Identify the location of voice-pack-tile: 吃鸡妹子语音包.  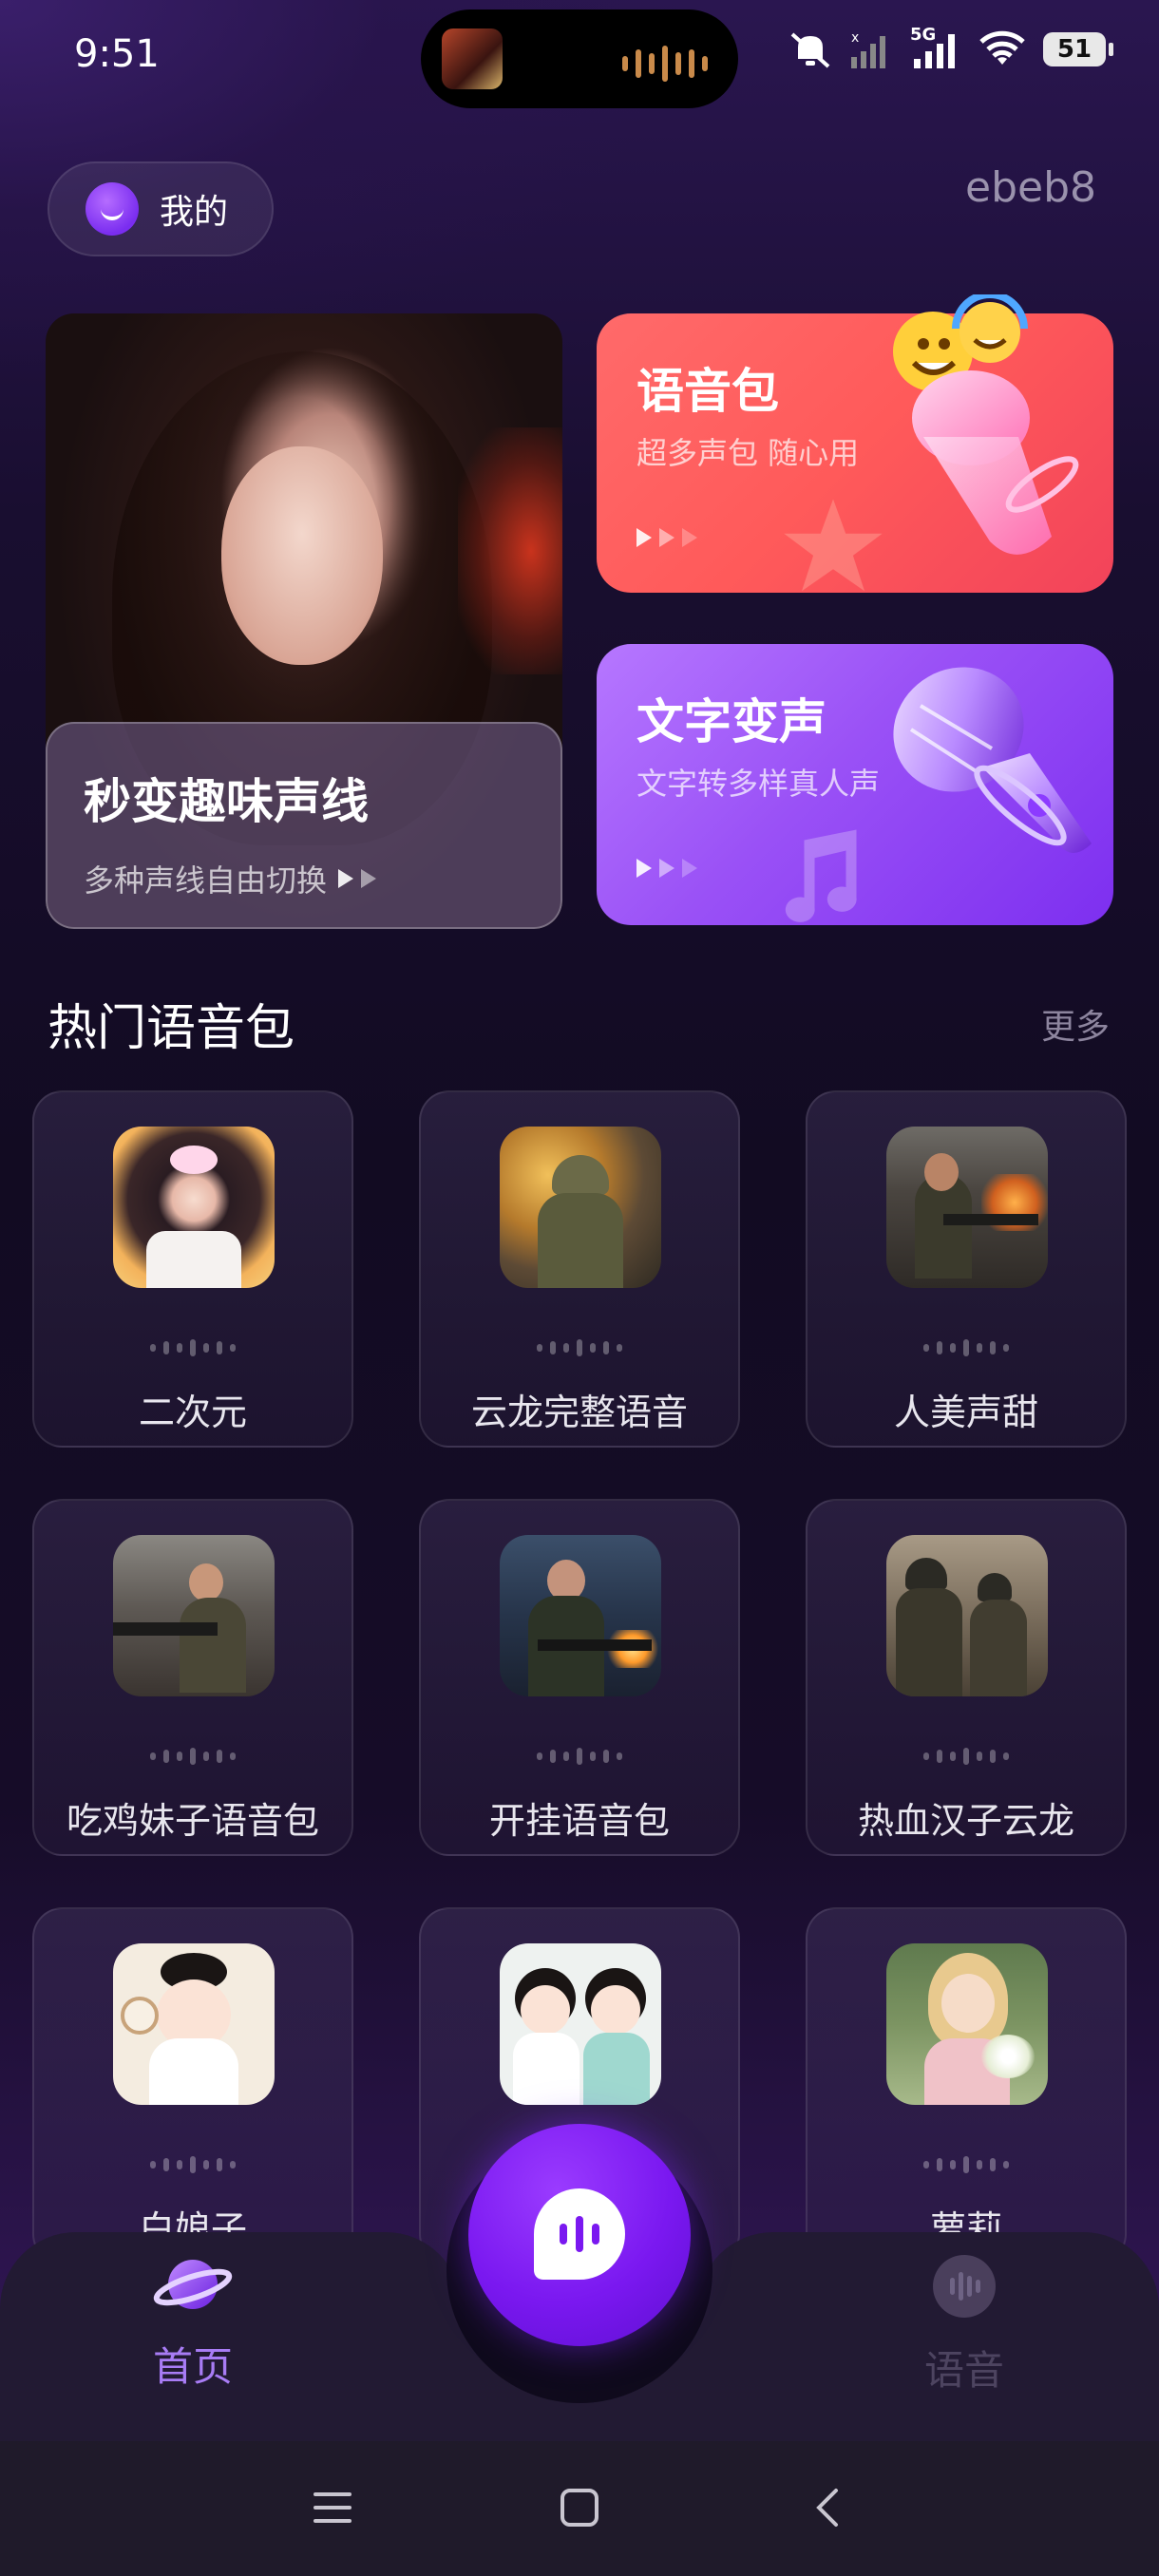
(192, 1677).